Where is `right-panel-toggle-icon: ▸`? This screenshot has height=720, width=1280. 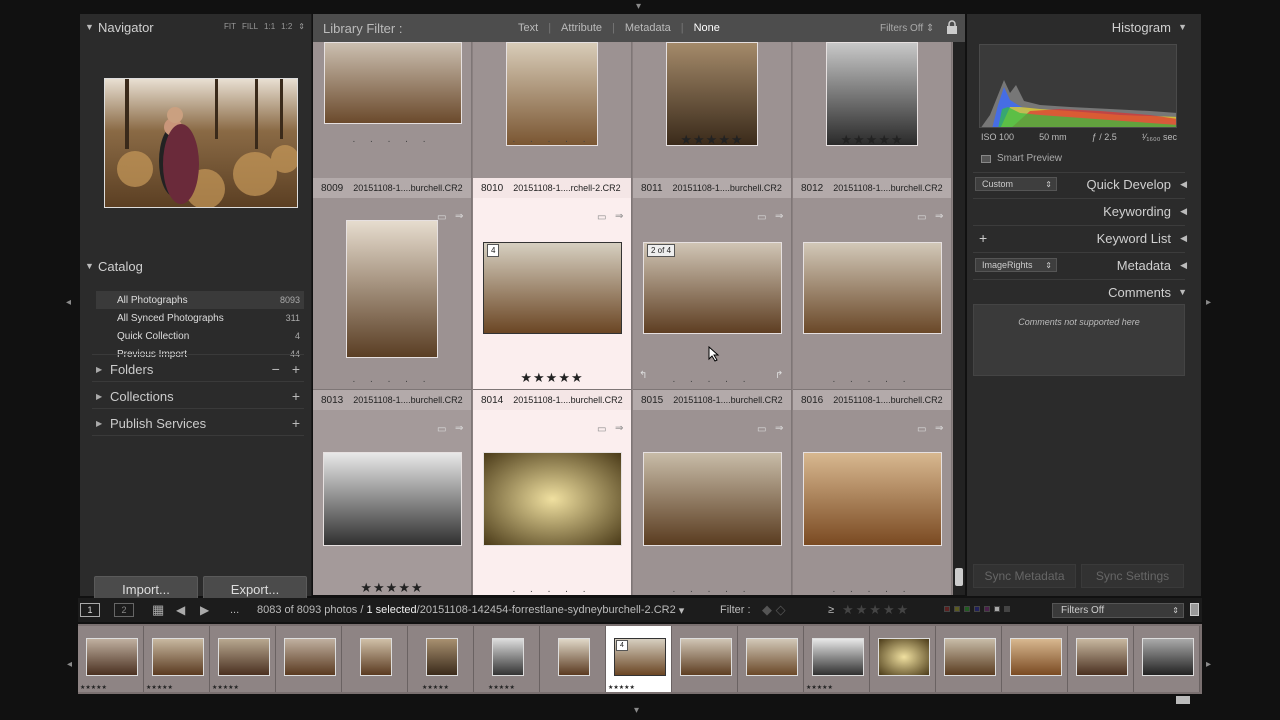 right-panel-toggle-icon: ▸ is located at coordinates (1208, 303).